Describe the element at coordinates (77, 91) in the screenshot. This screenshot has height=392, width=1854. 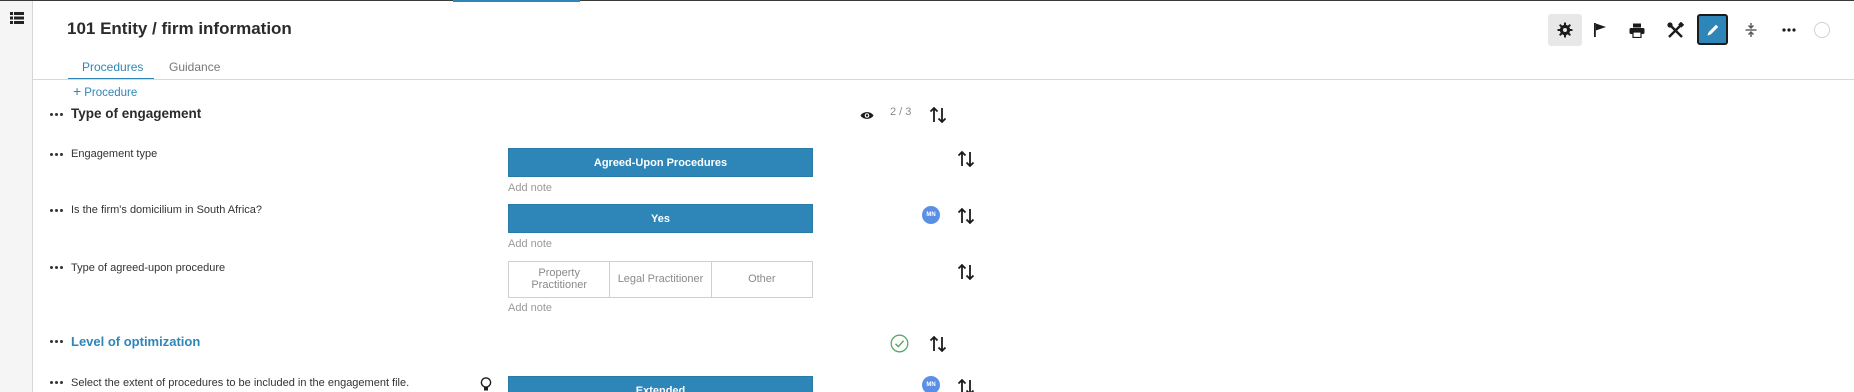
I see `plus-icon: +` at that location.